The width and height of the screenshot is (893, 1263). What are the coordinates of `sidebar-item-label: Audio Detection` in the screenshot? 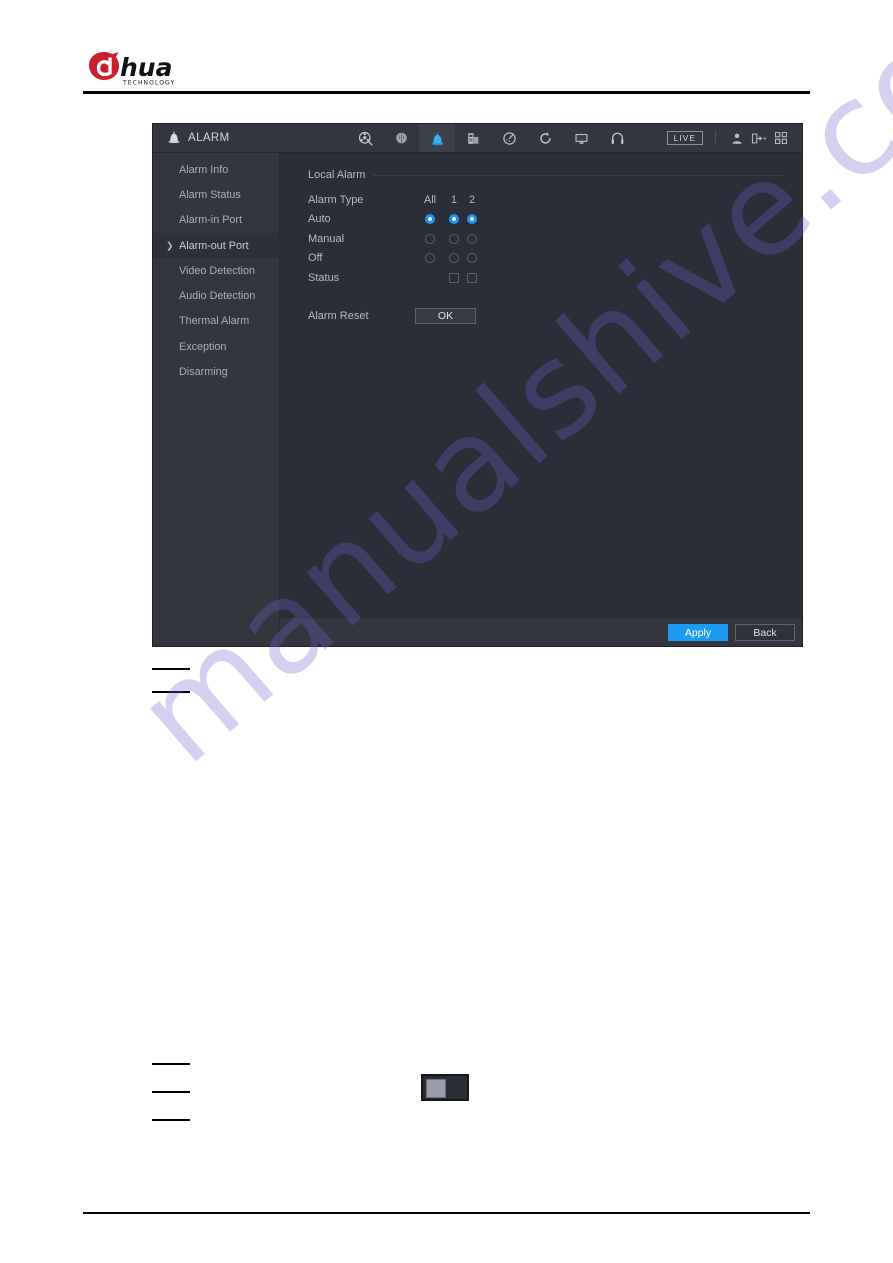 It's located at (217, 296).